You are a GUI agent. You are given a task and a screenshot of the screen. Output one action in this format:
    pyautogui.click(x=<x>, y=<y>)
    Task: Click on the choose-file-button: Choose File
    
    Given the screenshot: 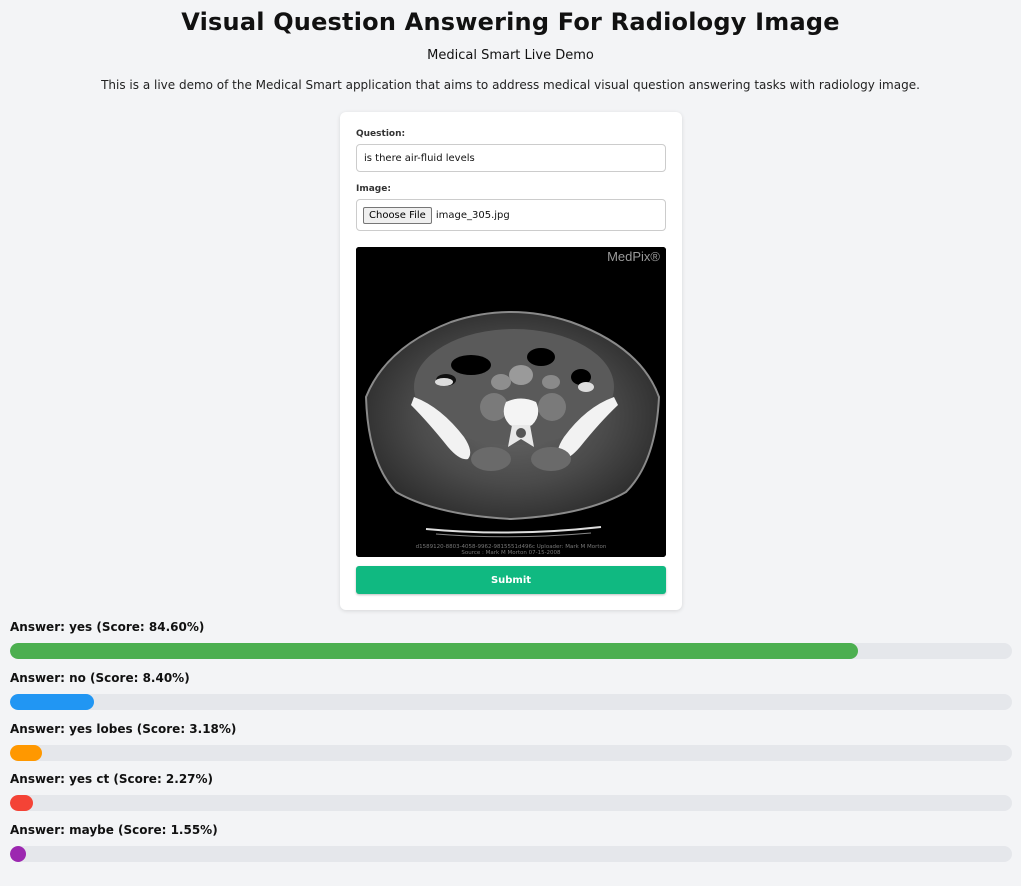 What is the action you would take?
    pyautogui.click(x=397, y=215)
    